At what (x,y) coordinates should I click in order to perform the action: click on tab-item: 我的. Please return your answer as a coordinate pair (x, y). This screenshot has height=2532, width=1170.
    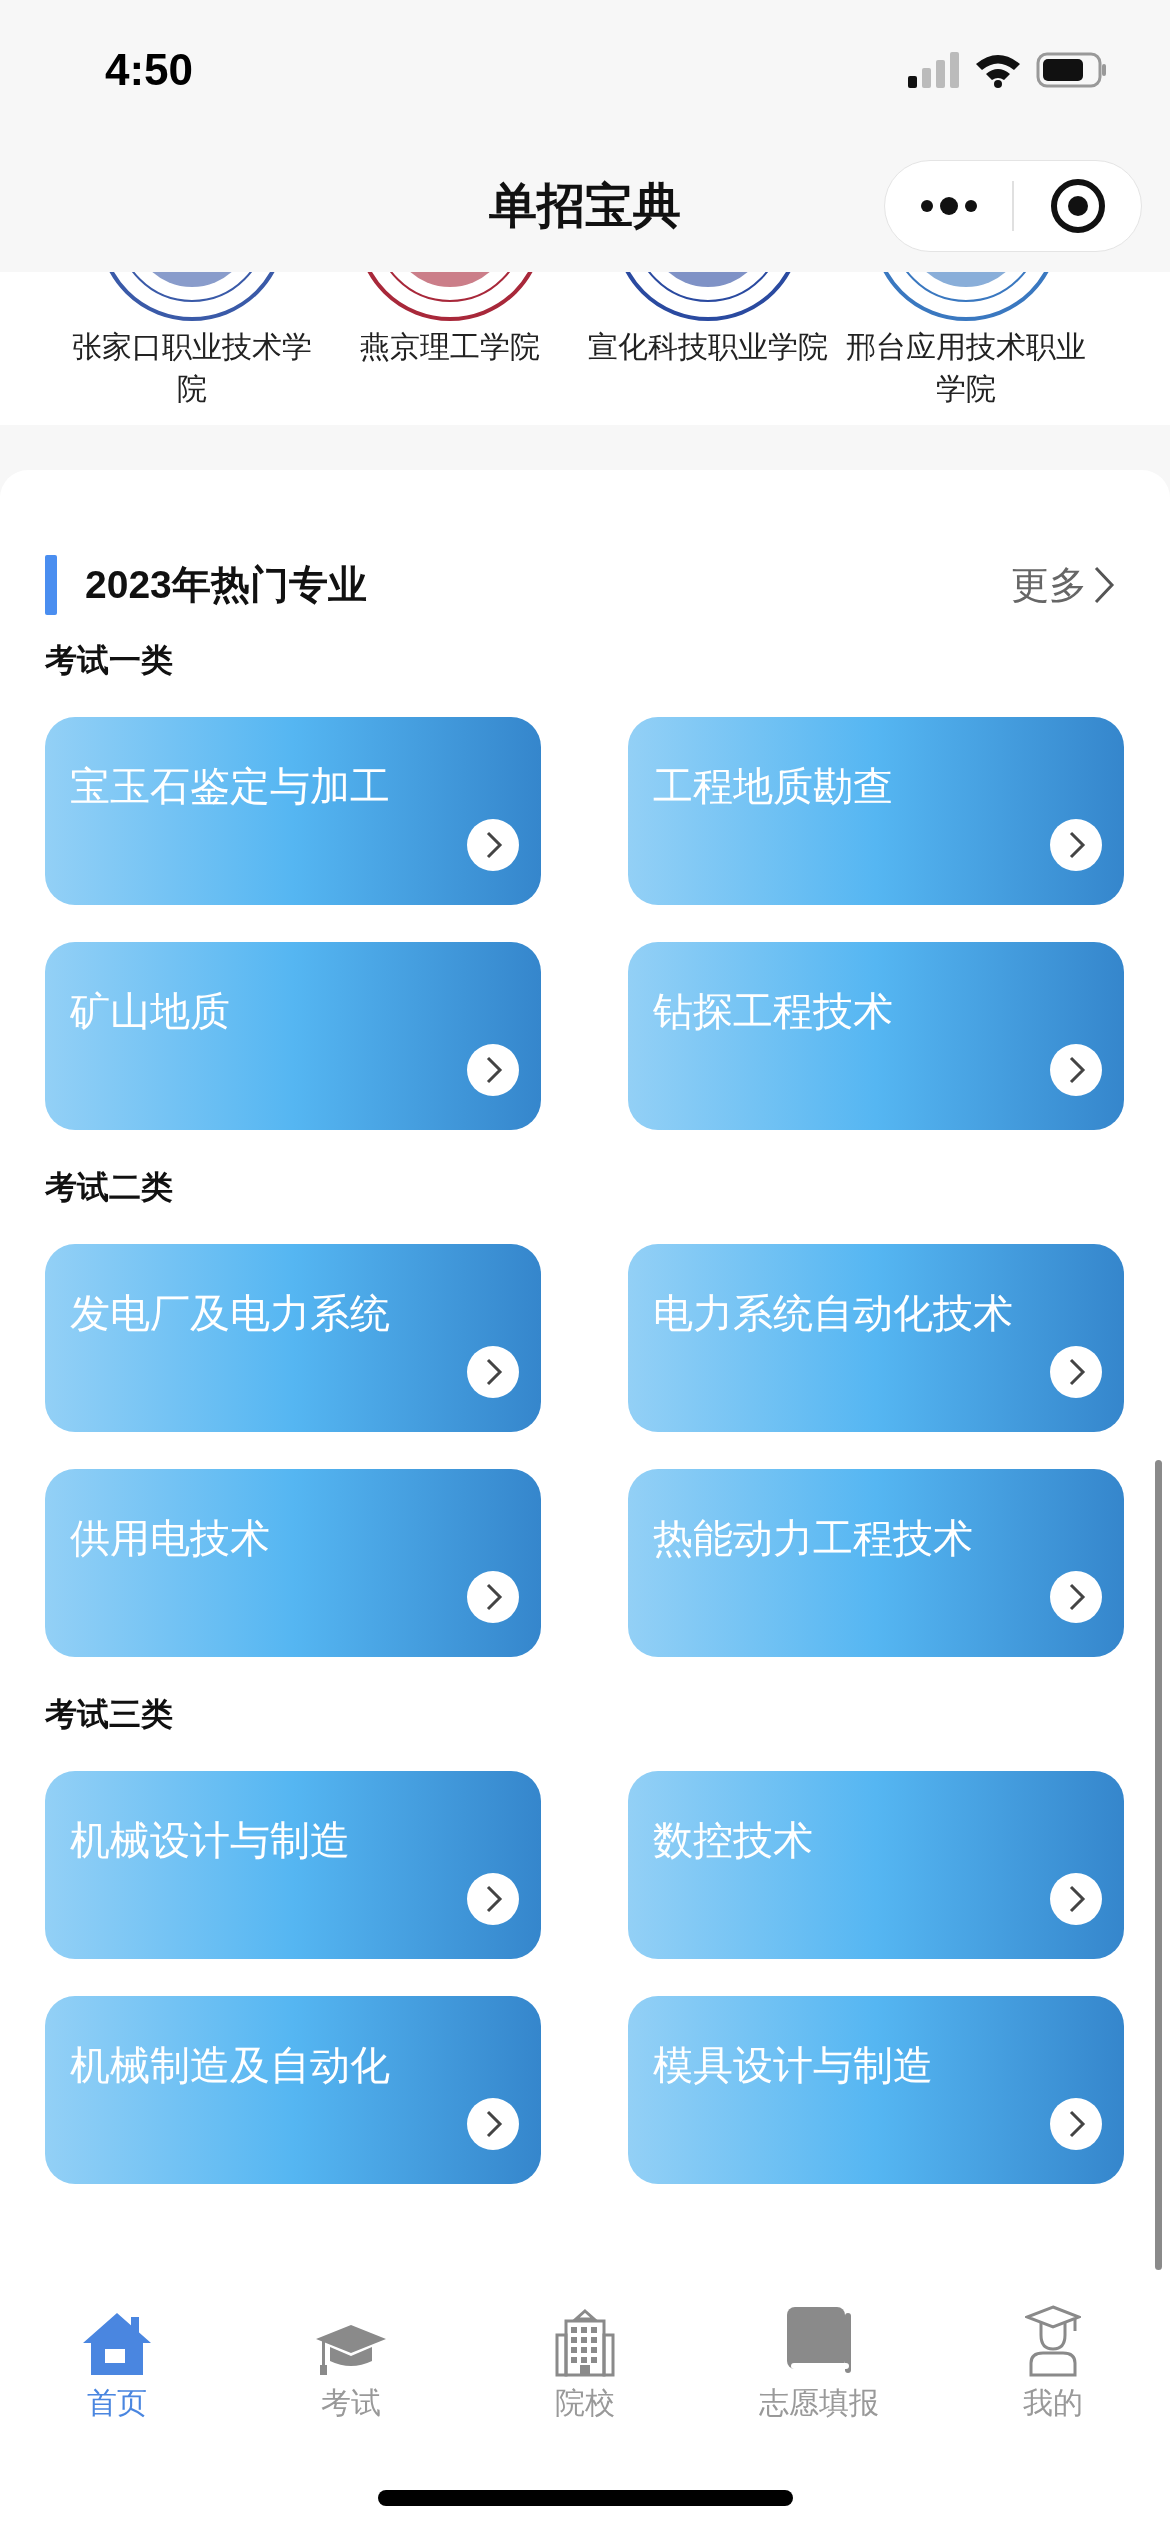
    Looking at the image, I should click on (1053, 2362).